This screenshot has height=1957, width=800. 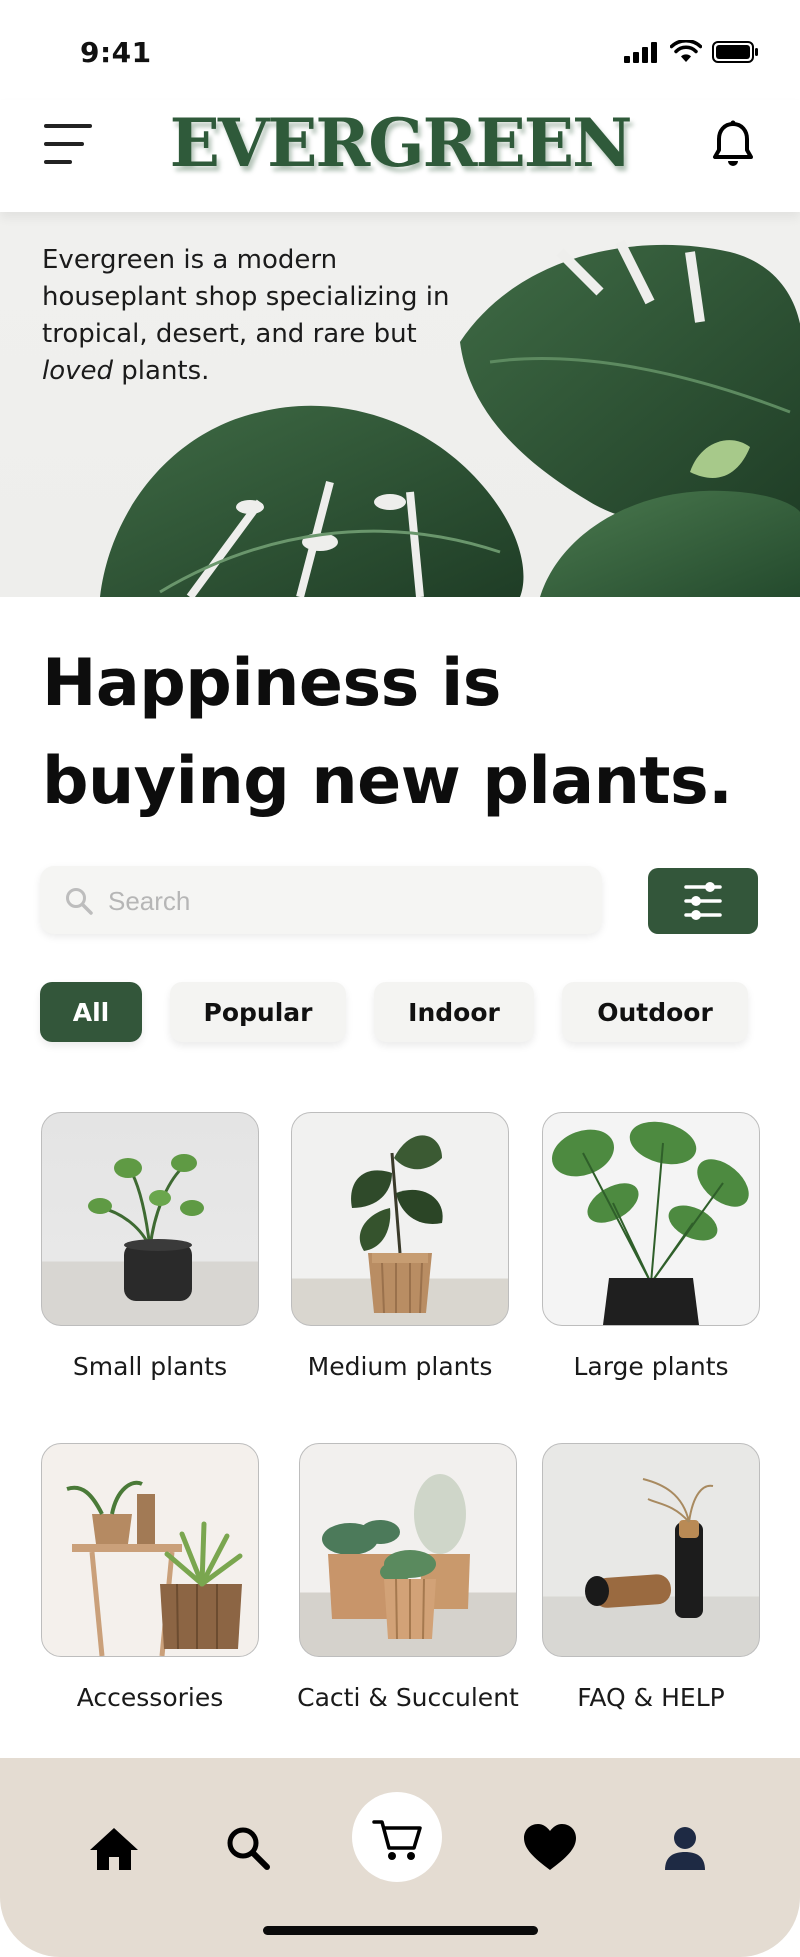 What do you see at coordinates (150, 1550) in the screenshot?
I see `accessories-image` at bounding box center [150, 1550].